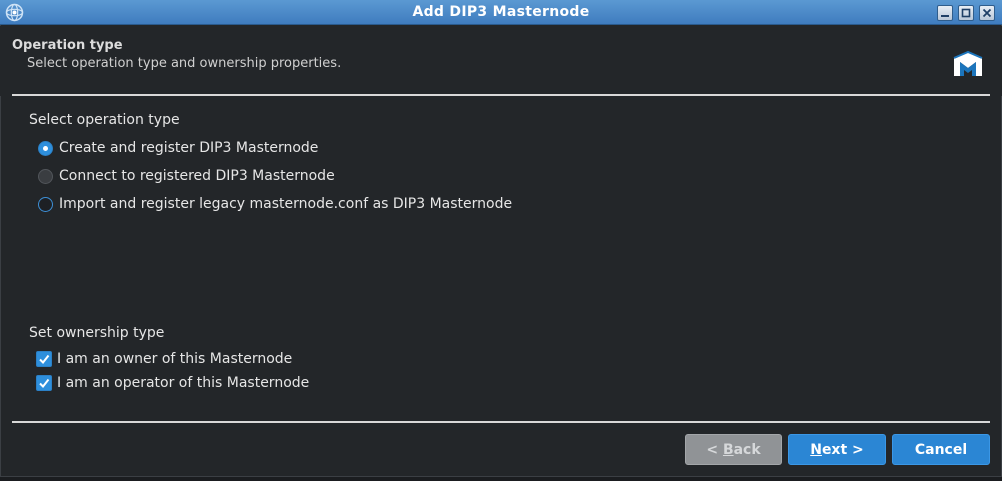  What do you see at coordinates (175, 359) in the screenshot?
I see `checkbox-label: I am an owner of this Masternode` at bounding box center [175, 359].